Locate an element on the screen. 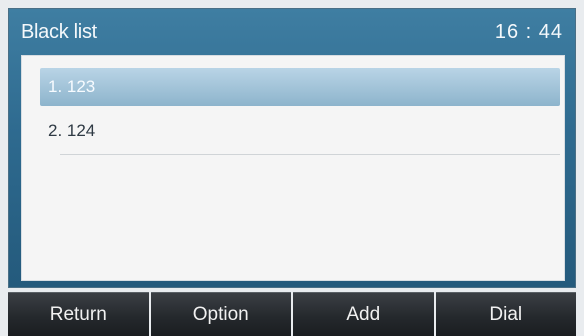  blacklist-item-label: 1. 123 is located at coordinates (72, 86).